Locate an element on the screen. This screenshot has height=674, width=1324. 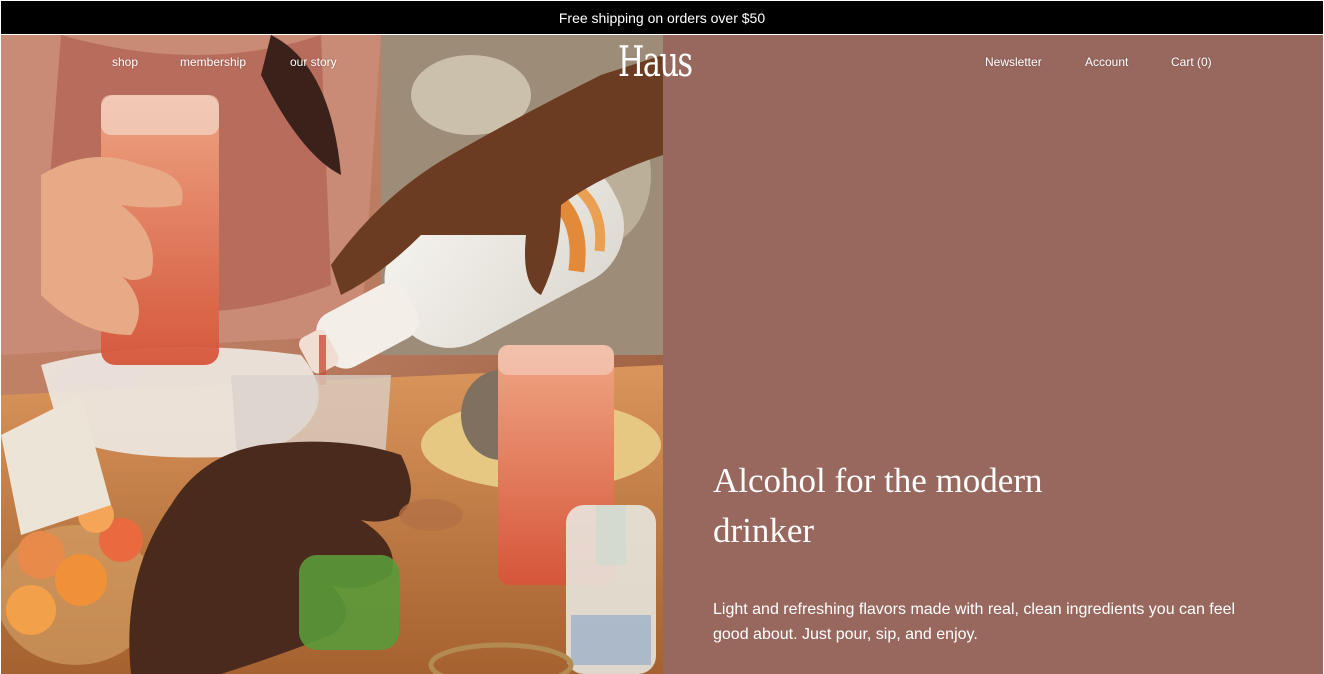
nav-link-shop: shop is located at coordinates (125, 62).